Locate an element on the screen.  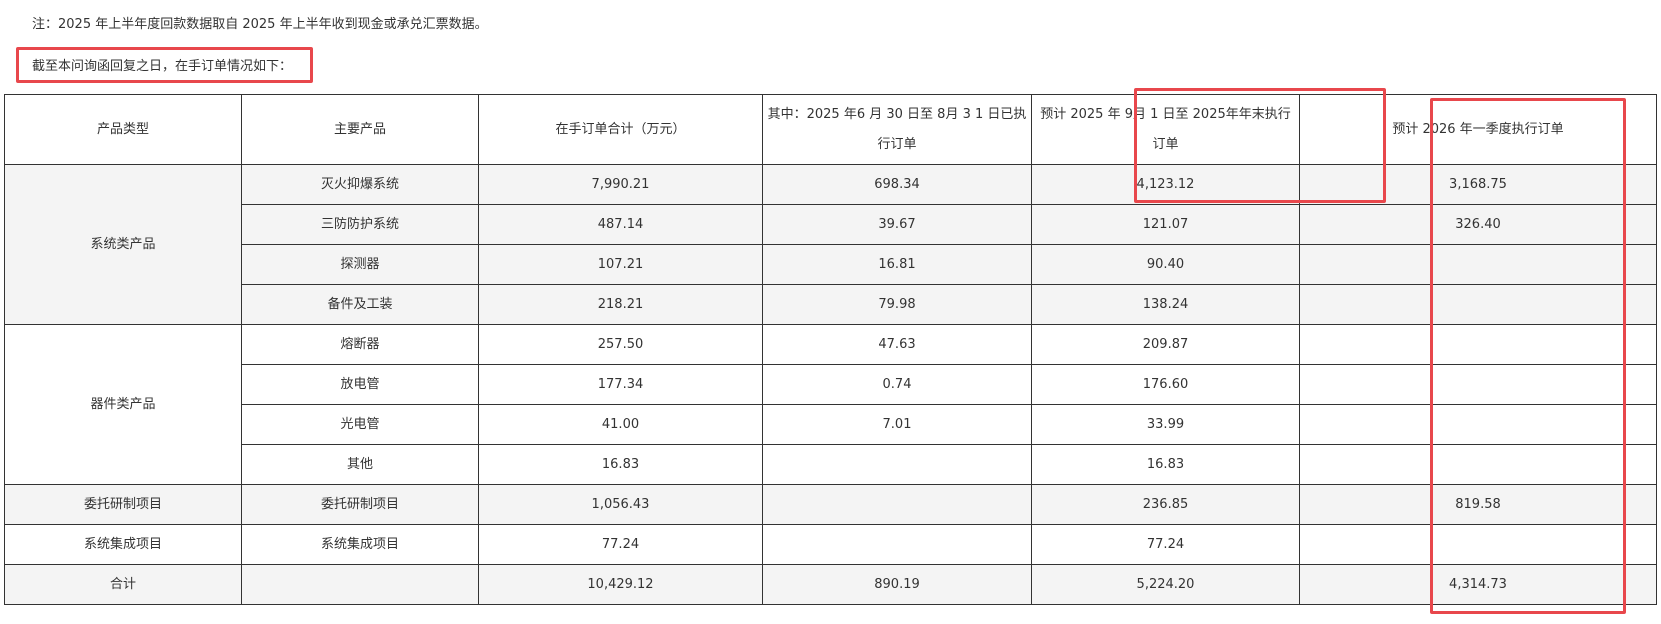
cell-executed: 39.67 is located at coordinates (897, 224).